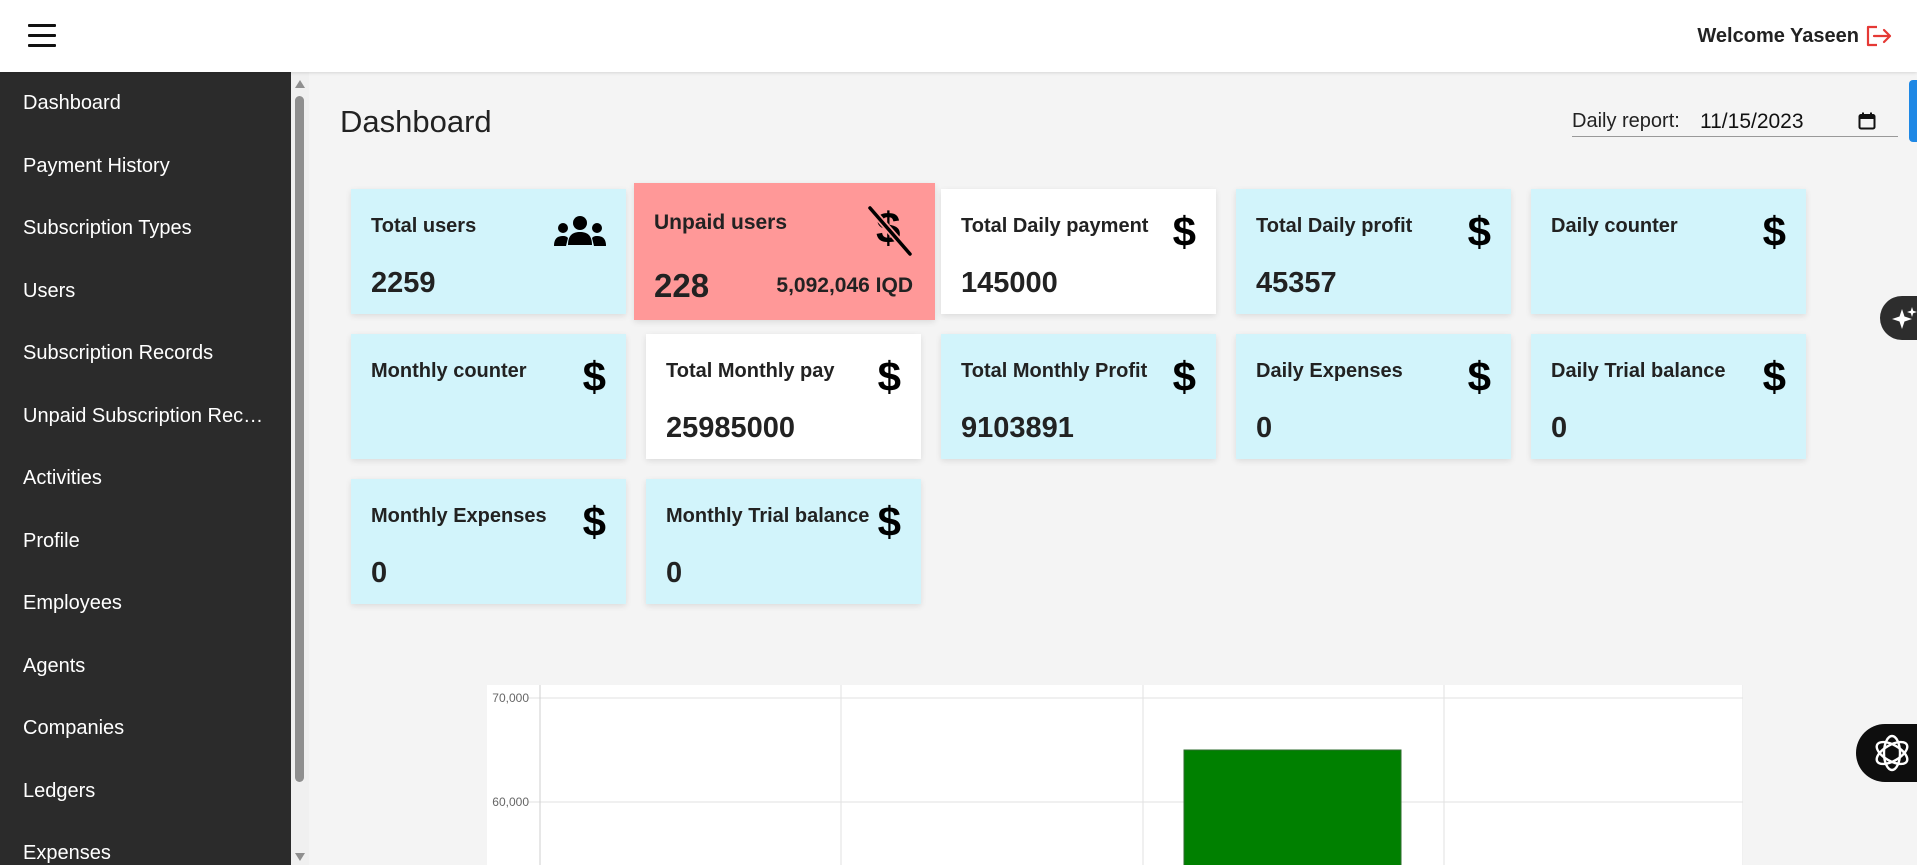 The height and width of the screenshot is (865, 1917). Describe the element at coordinates (1296, 283) in the screenshot. I see `card-value: 45357` at that location.